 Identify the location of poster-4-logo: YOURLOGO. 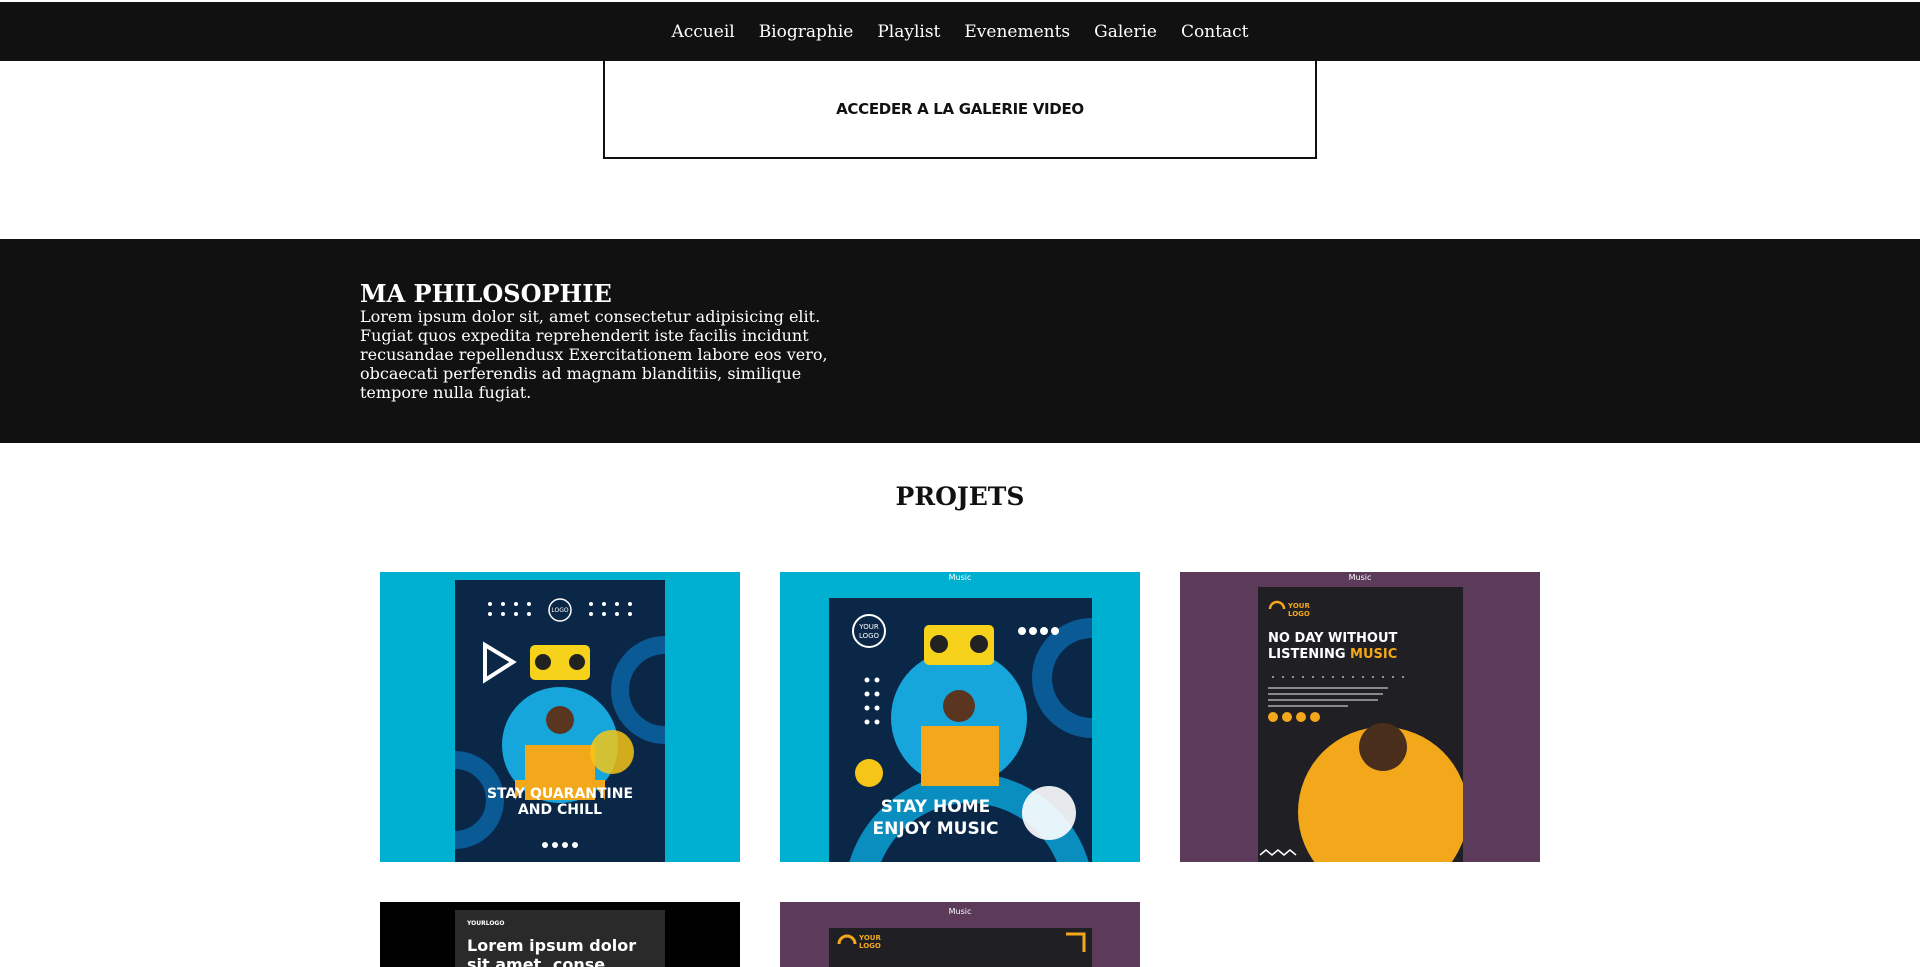
(486, 923).